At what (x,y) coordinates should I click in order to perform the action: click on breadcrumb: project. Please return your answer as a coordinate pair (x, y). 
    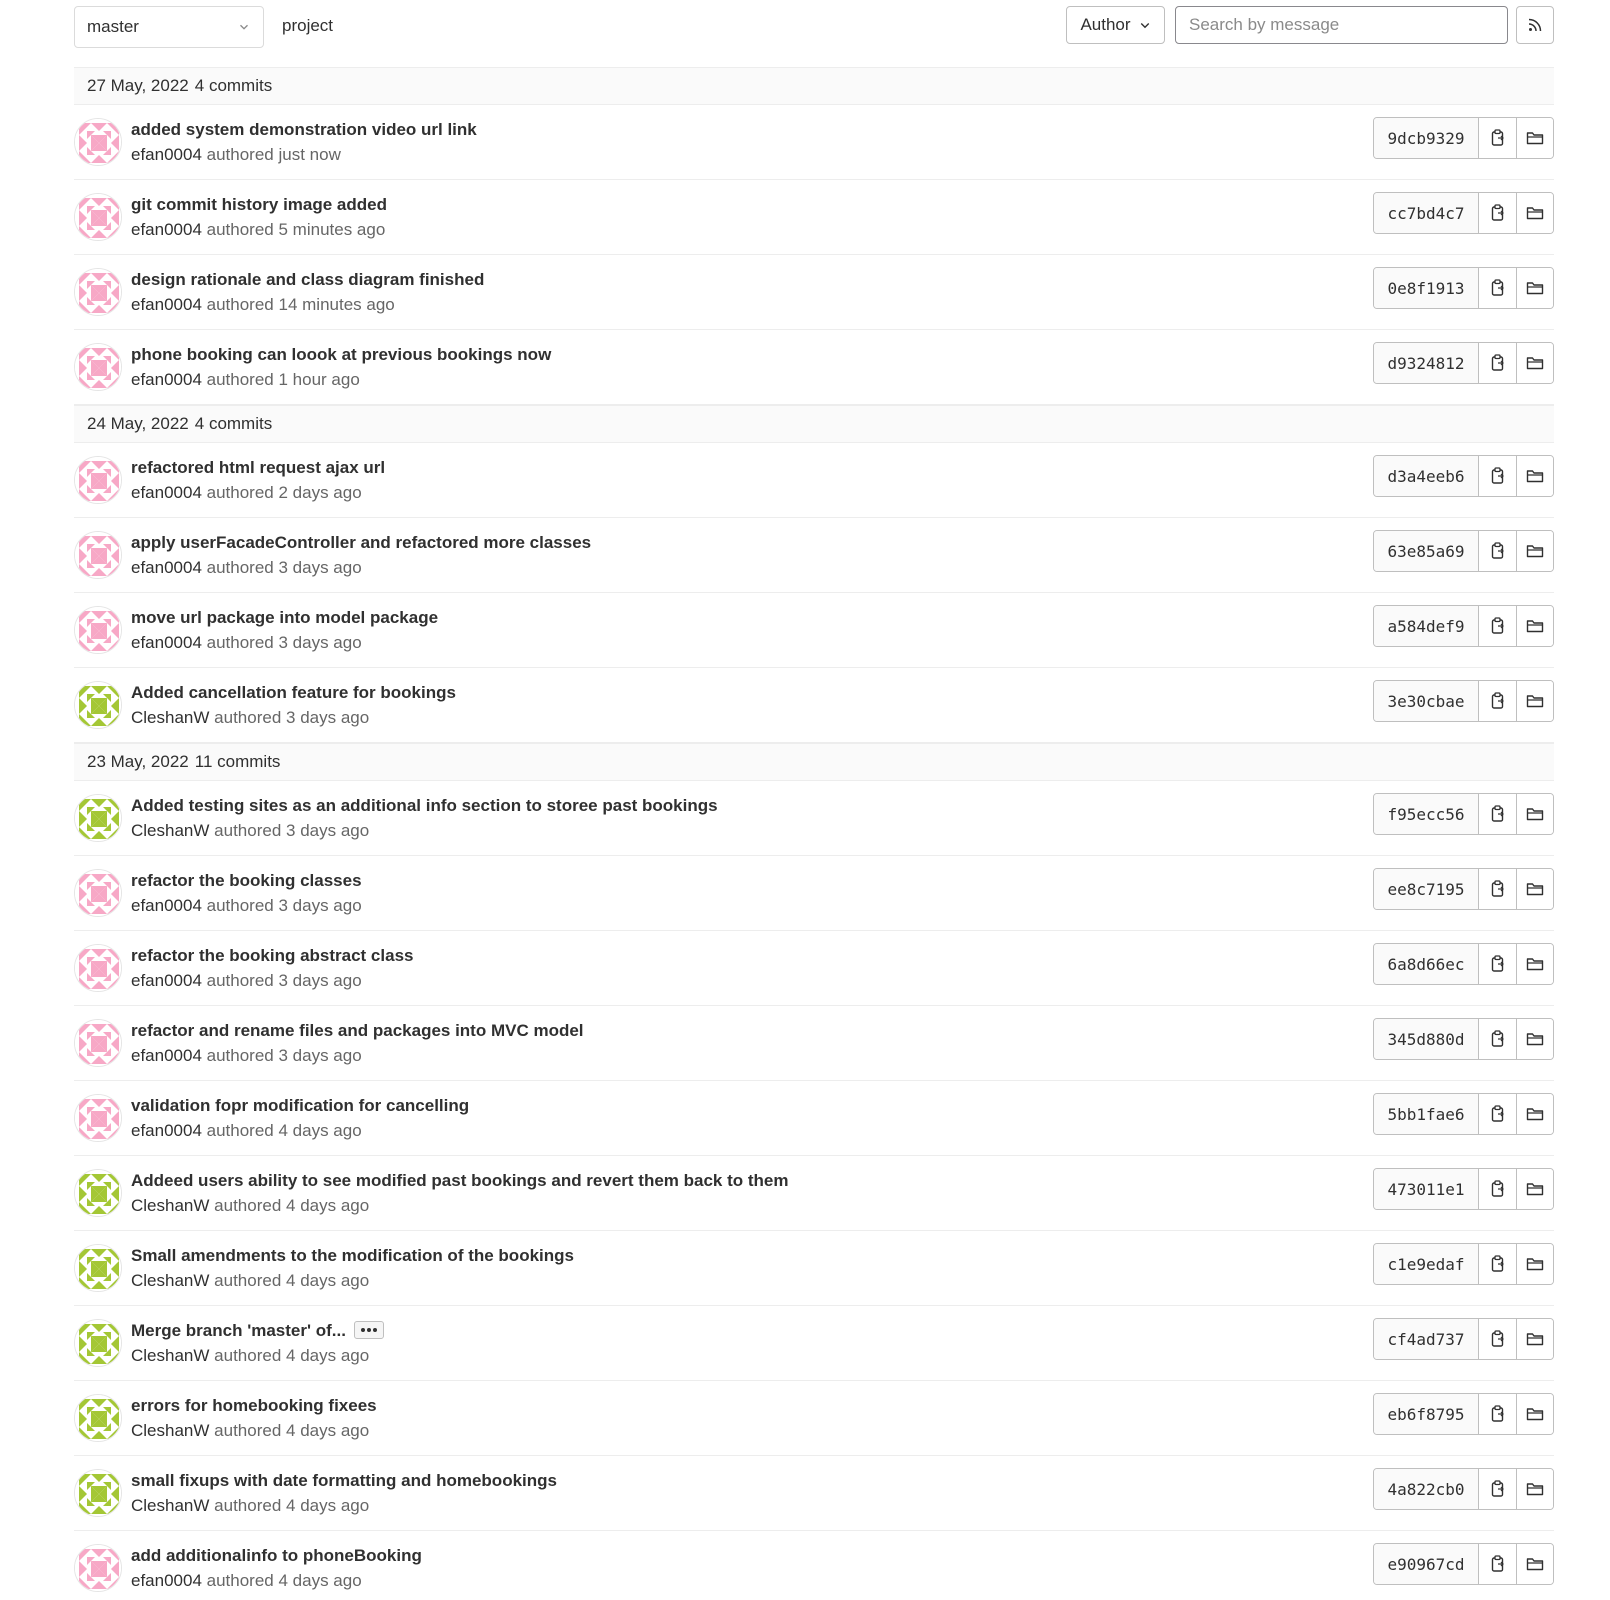
    Looking at the image, I should click on (307, 26).